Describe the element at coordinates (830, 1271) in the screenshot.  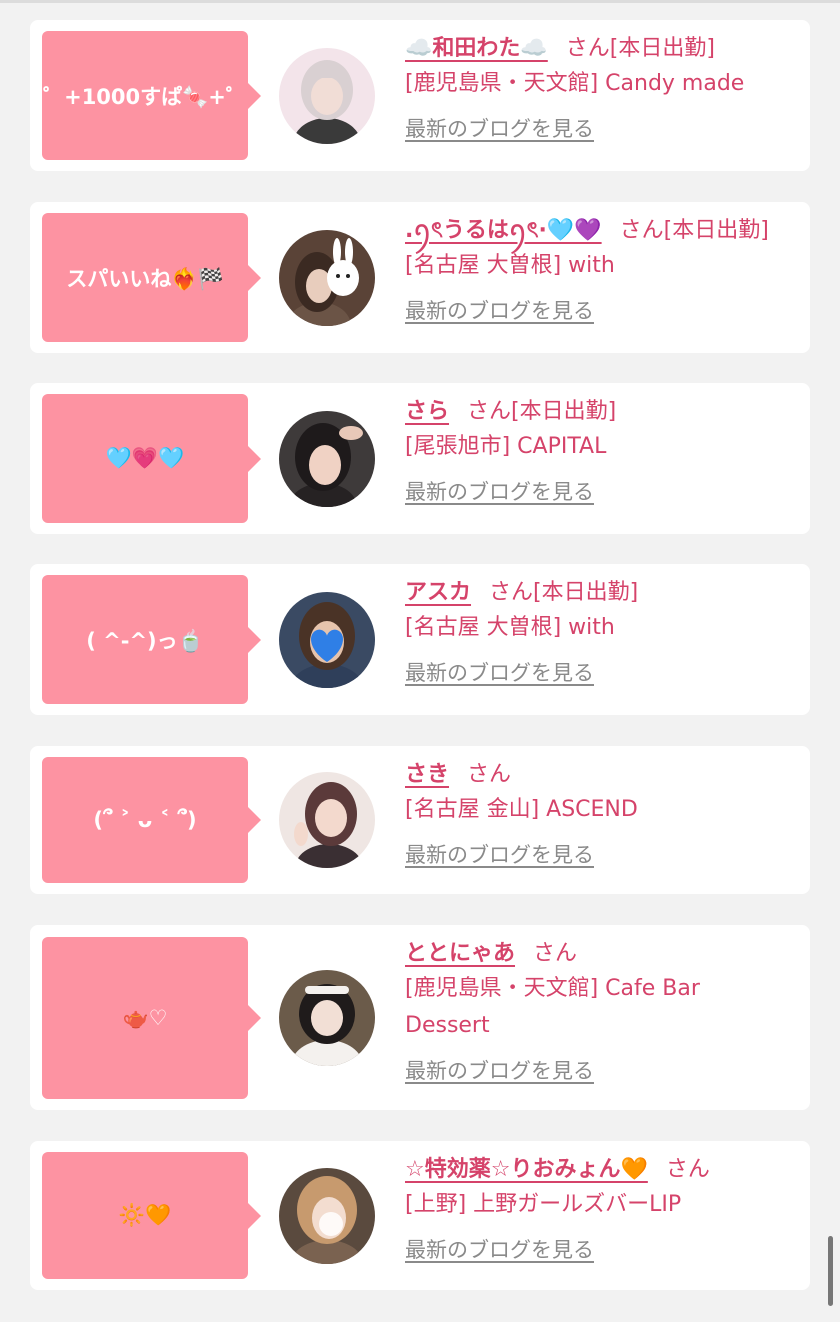
I see `scrollbar` at that location.